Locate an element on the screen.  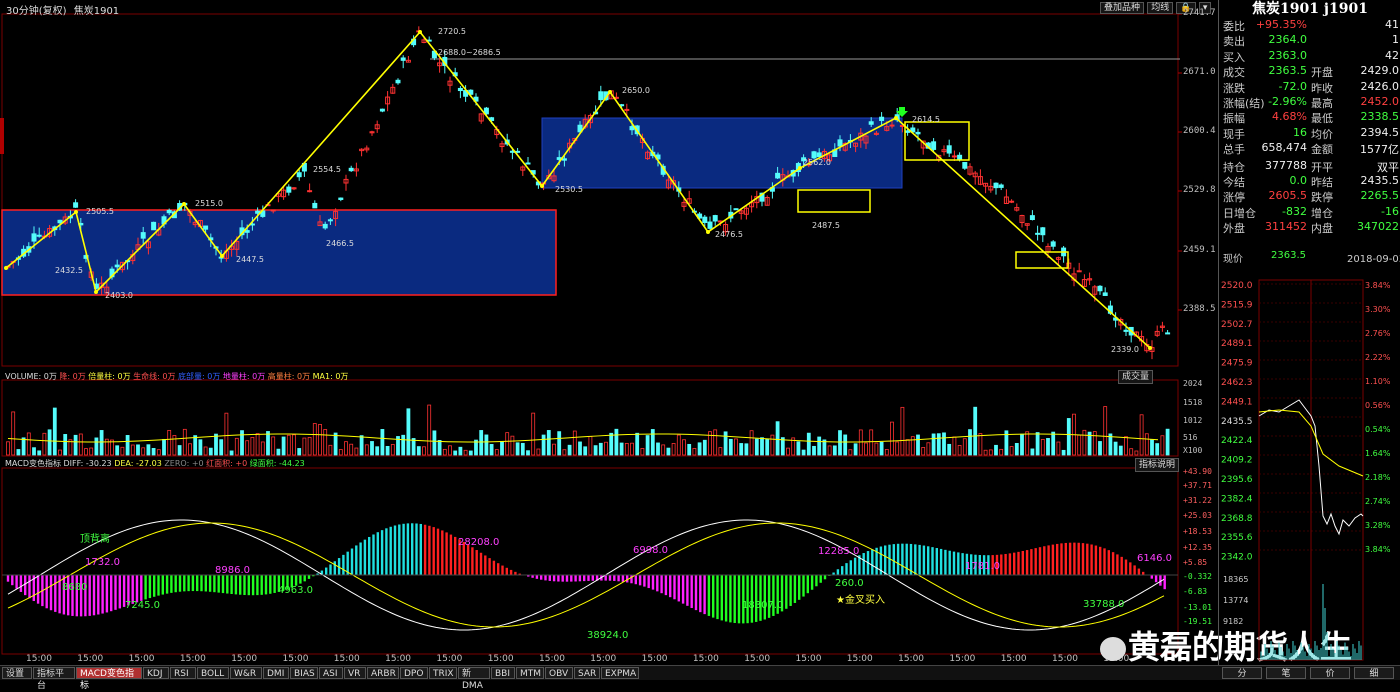
indicator-help-button: 指标说明 is located at coordinates (1157, 465).